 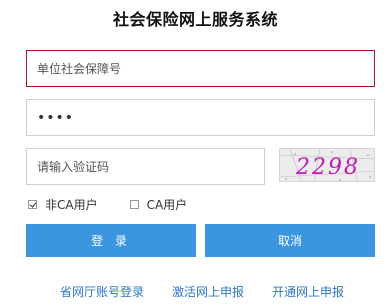 I want to click on captcha-image: 2298, so click(x=327, y=165).